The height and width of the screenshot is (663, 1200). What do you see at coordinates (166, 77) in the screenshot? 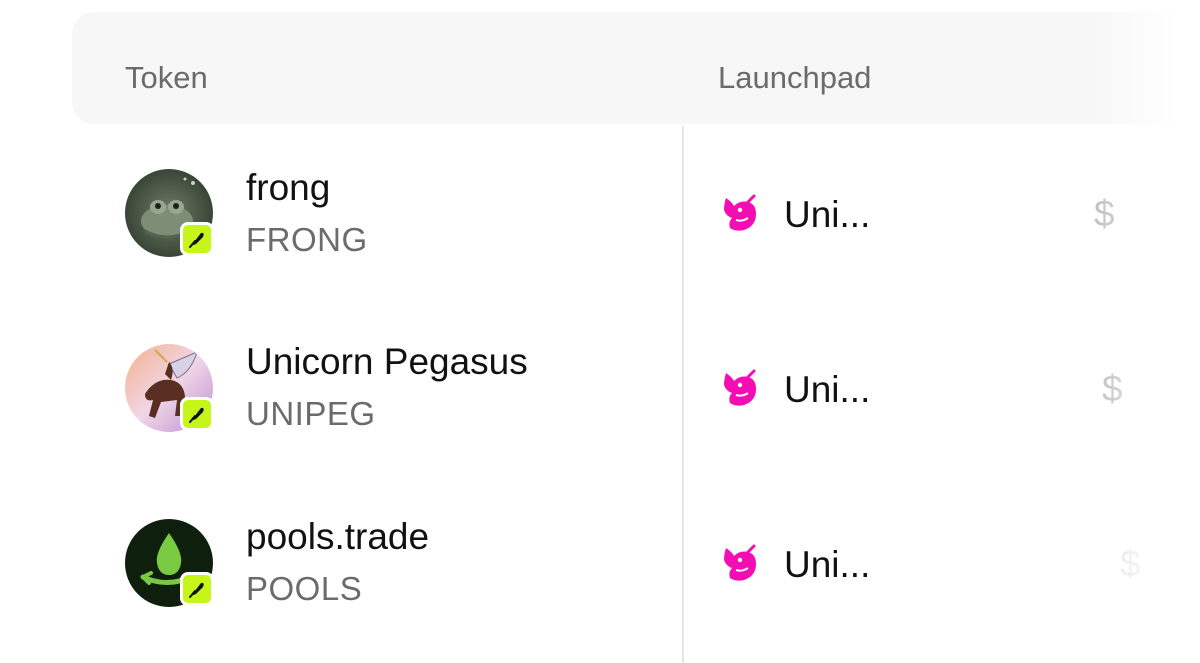
I see `header-token: Token` at bounding box center [166, 77].